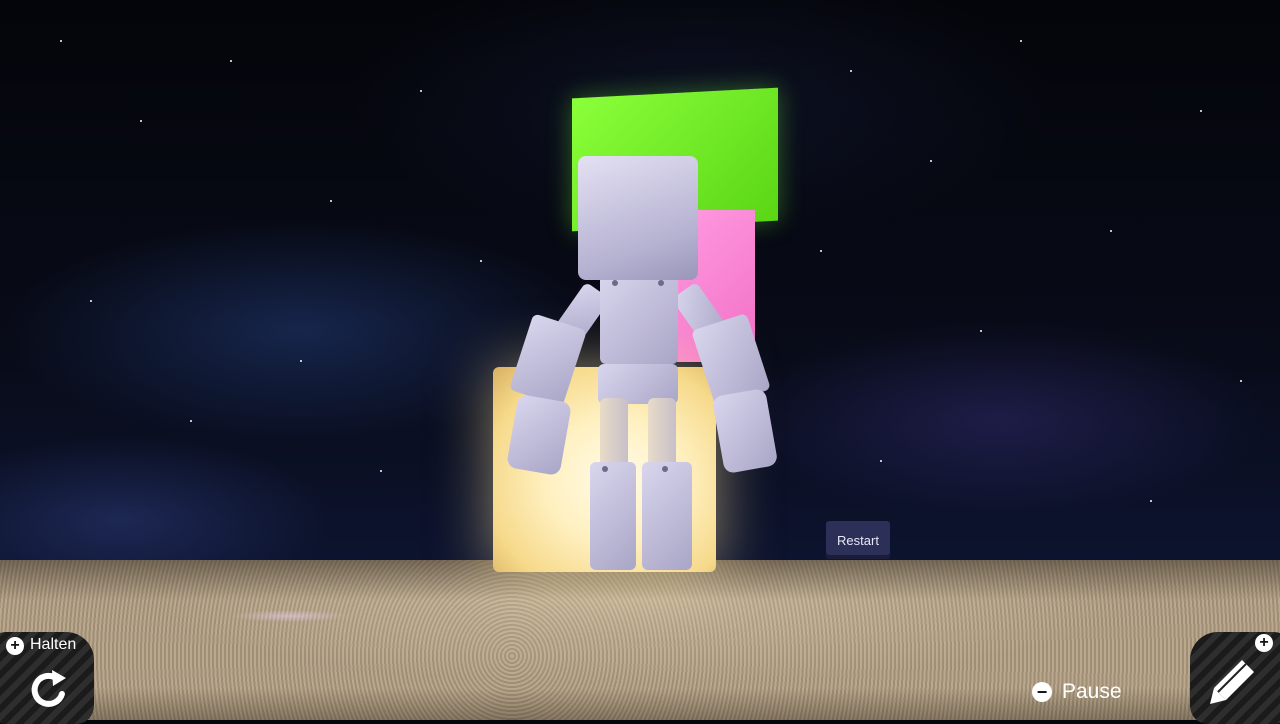 Image resolution: width=1280 pixels, height=724 pixels. I want to click on robot-left-thigh, so click(614, 433).